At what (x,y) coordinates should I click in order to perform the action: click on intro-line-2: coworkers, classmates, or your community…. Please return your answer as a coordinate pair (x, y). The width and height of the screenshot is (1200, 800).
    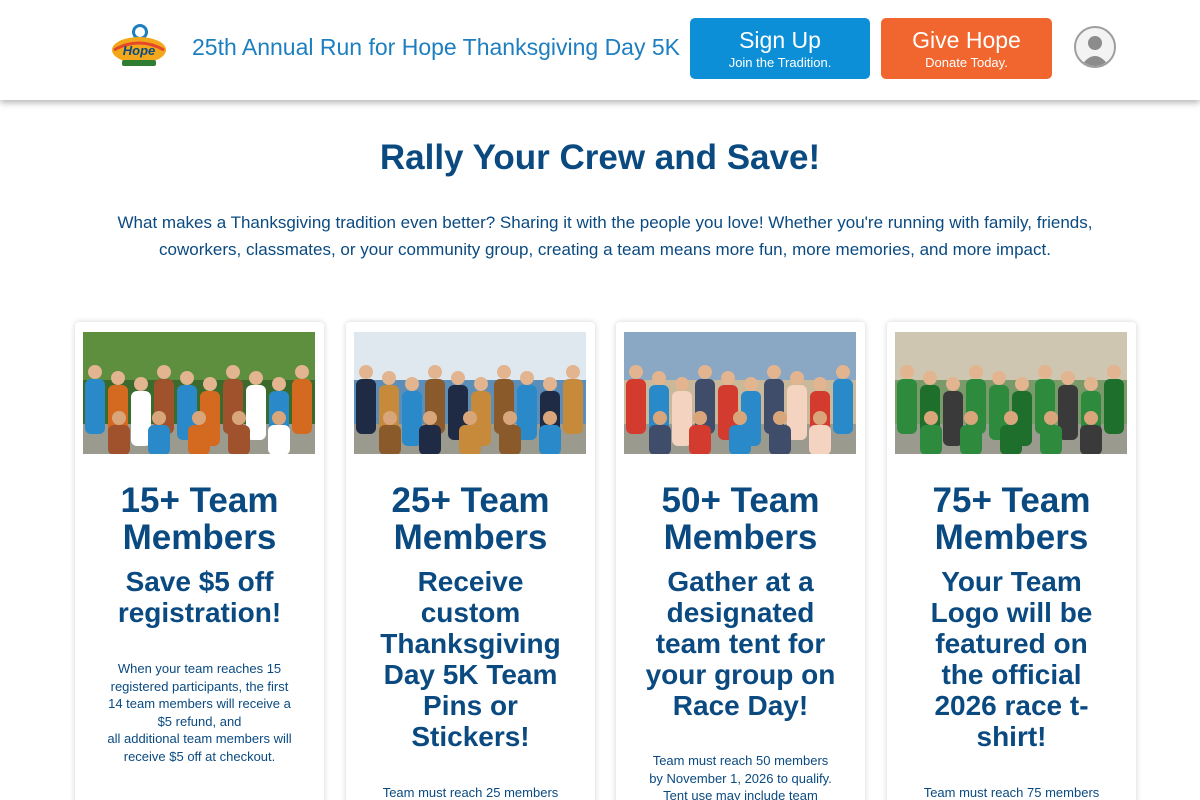
    Looking at the image, I should click on (605, 249).